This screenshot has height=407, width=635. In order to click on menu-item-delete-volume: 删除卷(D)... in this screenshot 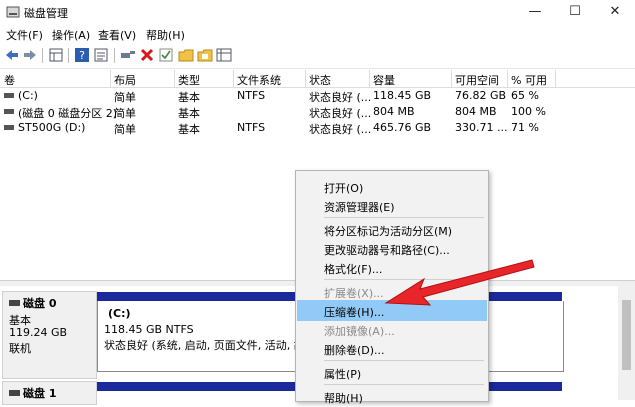, I will do `click(392, 348)`.